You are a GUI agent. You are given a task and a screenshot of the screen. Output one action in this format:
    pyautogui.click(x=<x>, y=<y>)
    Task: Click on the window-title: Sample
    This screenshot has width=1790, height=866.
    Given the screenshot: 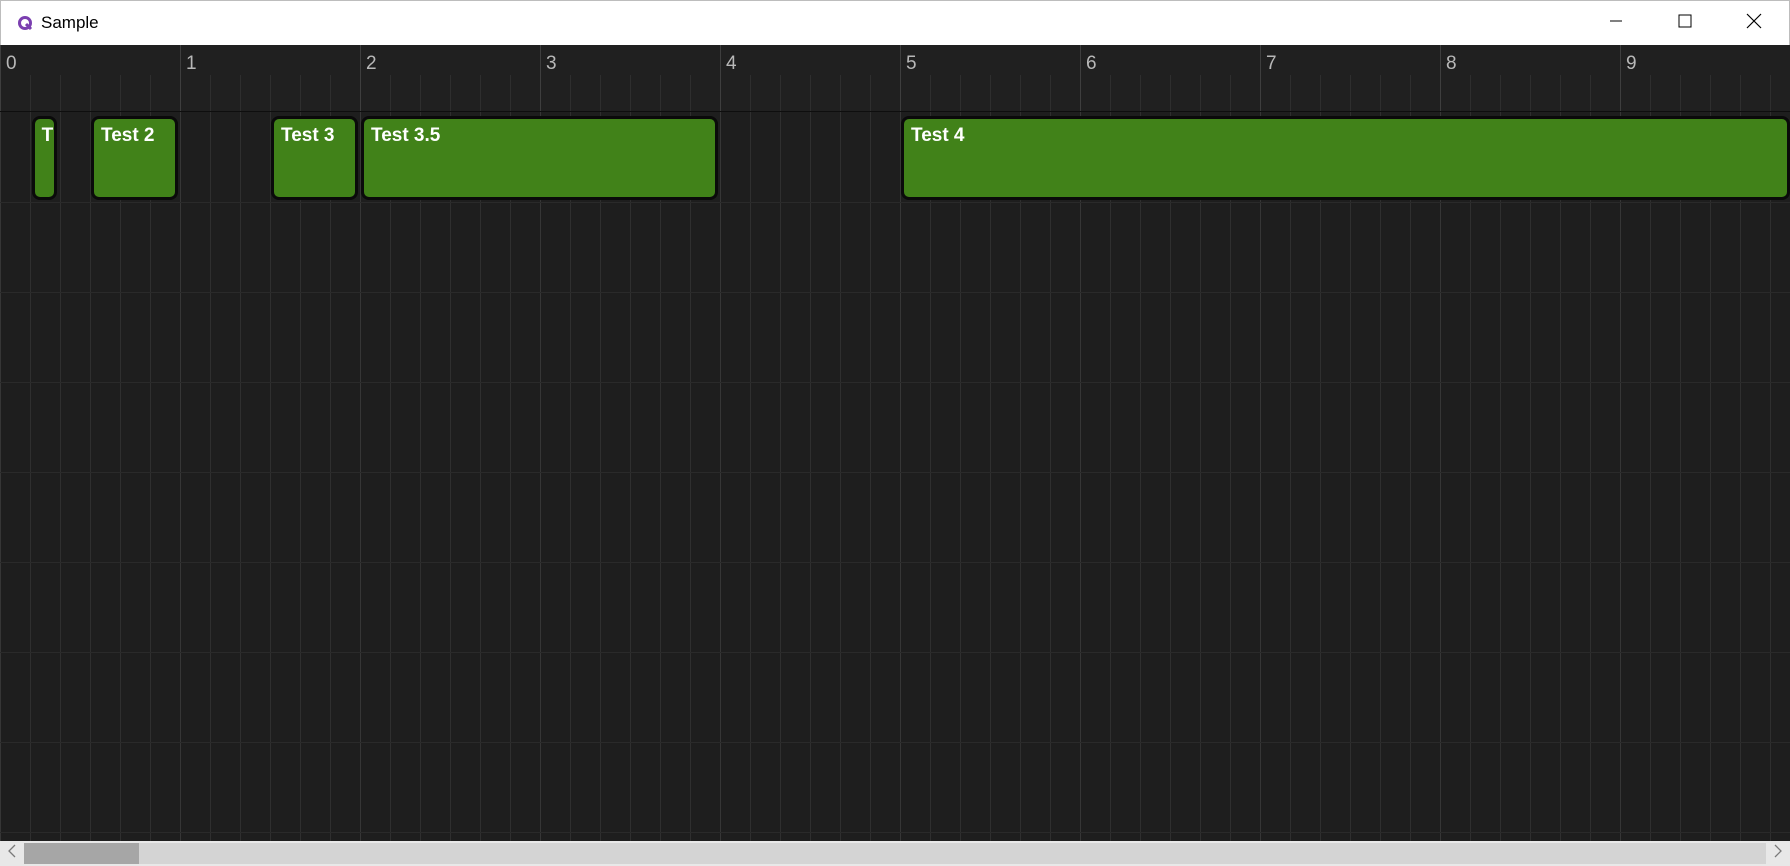 What is the action you would take?
    pyautogui.click(x=70, y=22)
    